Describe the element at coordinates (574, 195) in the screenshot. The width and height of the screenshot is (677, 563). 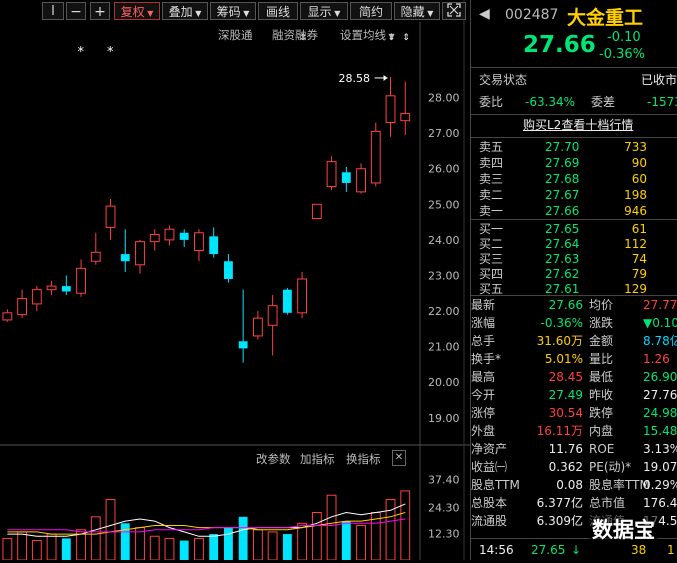
I see `ask-row: 卖二 27.67 198` at that location.